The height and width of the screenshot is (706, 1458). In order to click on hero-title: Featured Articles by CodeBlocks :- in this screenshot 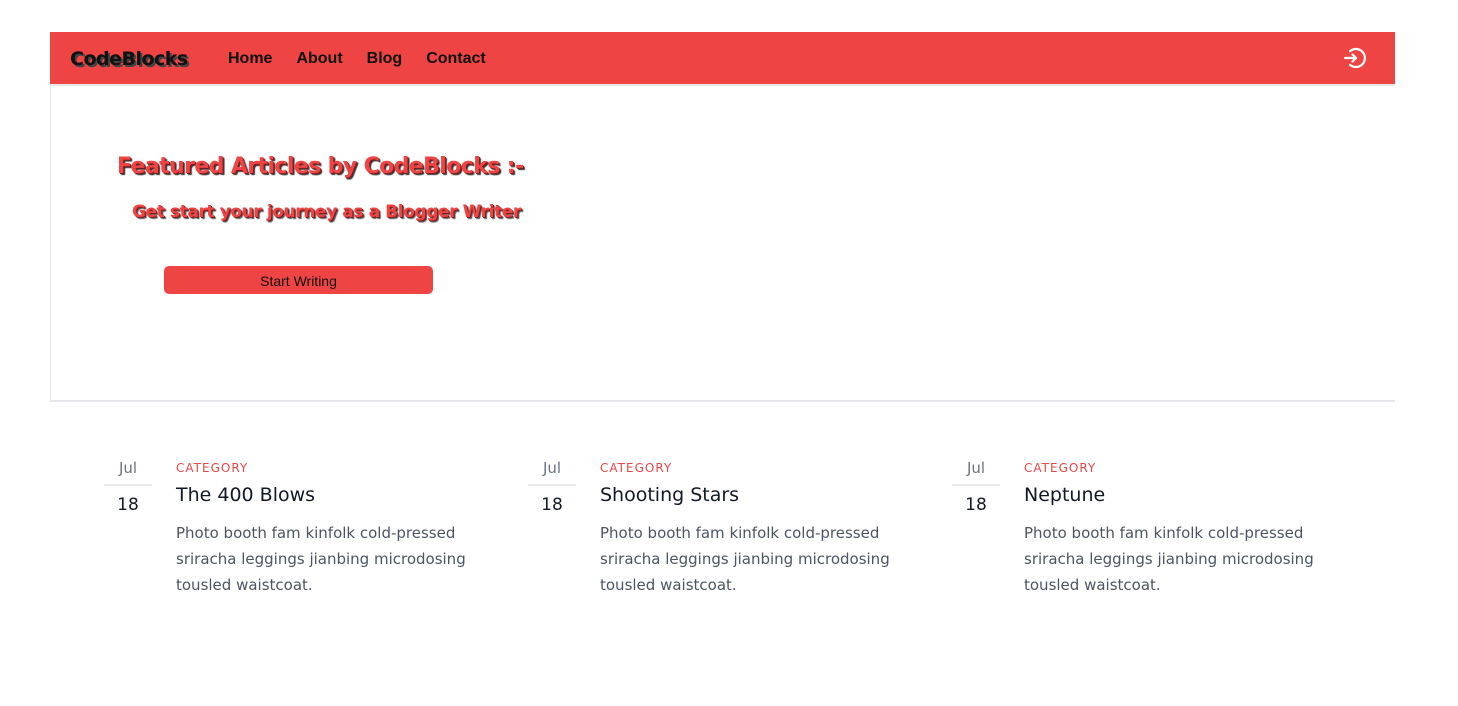, I will do `click(320, 166)`.